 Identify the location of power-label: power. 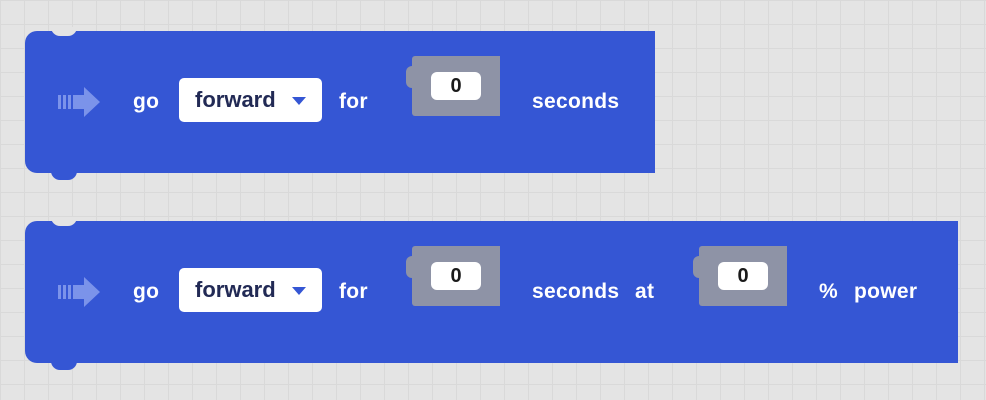
(886, 291).